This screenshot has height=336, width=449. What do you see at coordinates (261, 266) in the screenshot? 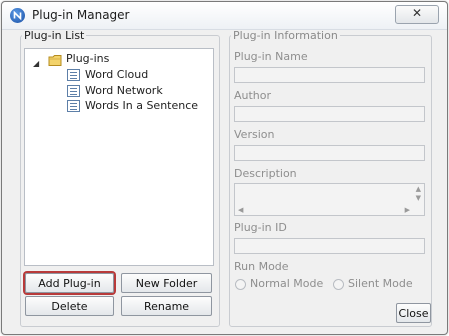
I see `run-mode-label: Run Mode` at bounding box center [261, 266].